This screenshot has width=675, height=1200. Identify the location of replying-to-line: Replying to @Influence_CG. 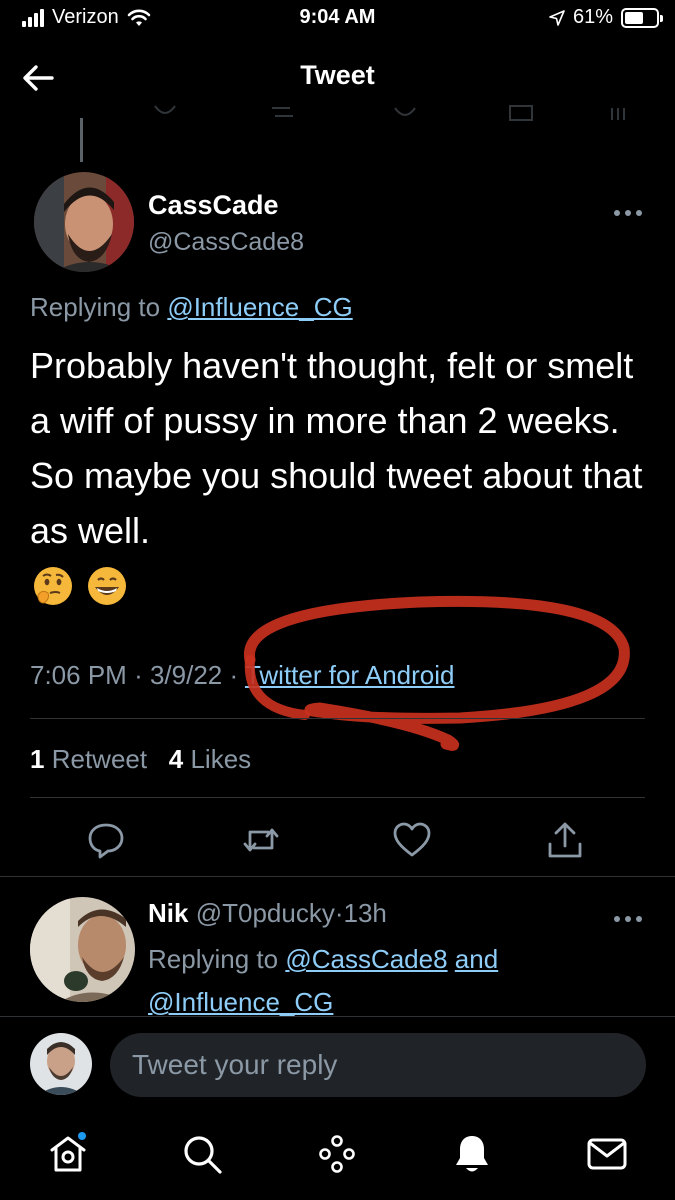
(191, 307).